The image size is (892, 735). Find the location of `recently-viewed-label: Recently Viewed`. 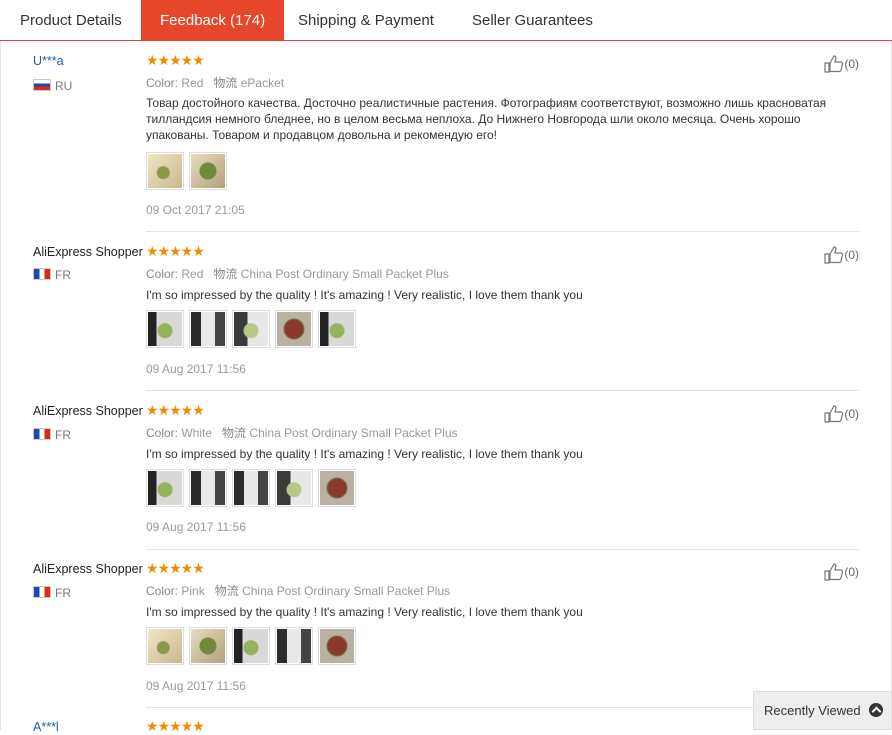

recently-viewed-label: Recently Viewed is located at coordinates (812, 710).